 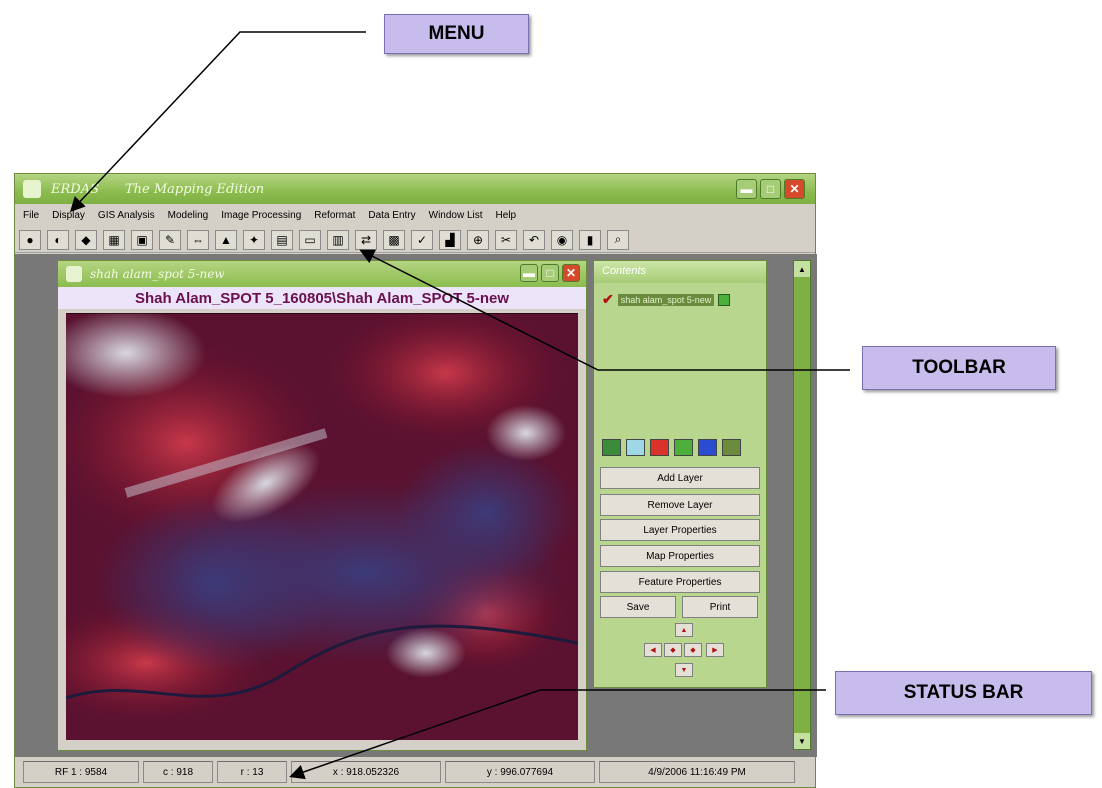 What do you see at coordinates (802, 269) in the screenshot?
I see `scroll-up-icon: ▲` at bounding box center [802, 269].